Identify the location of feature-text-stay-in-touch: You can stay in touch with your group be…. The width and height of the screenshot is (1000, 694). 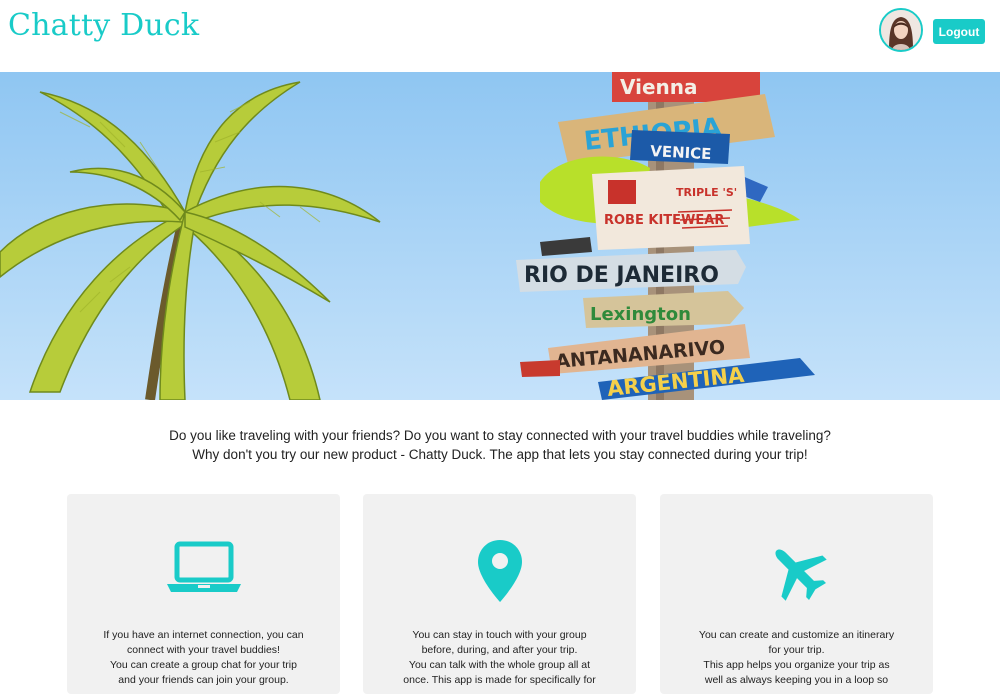
(499, 658).